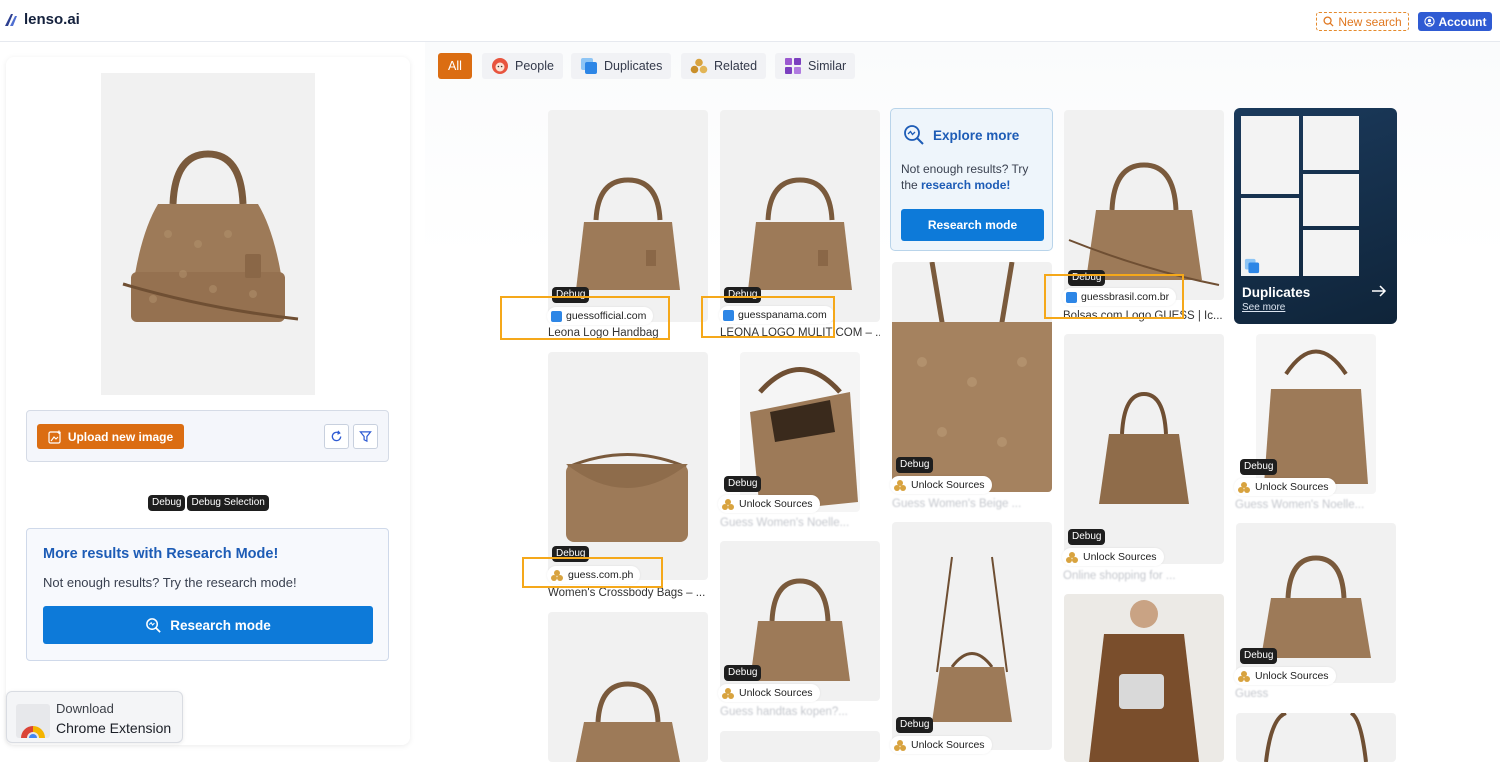 The image size is (1500, 762). Describe the element at coordinates (699, 66) in the screenshot. I see `related-icon` at that location.